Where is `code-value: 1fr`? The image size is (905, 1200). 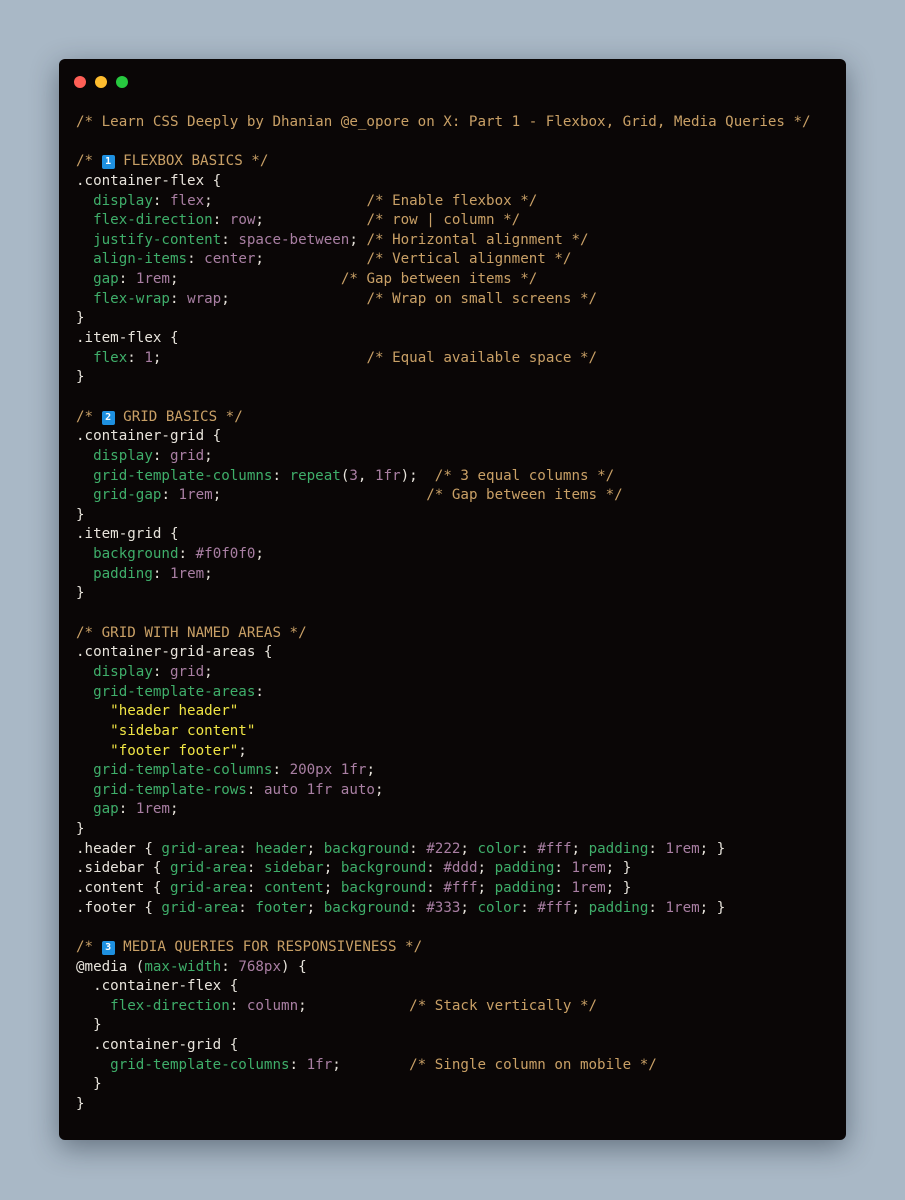
code-value: 1fr is located at coordinates (319, 1064).